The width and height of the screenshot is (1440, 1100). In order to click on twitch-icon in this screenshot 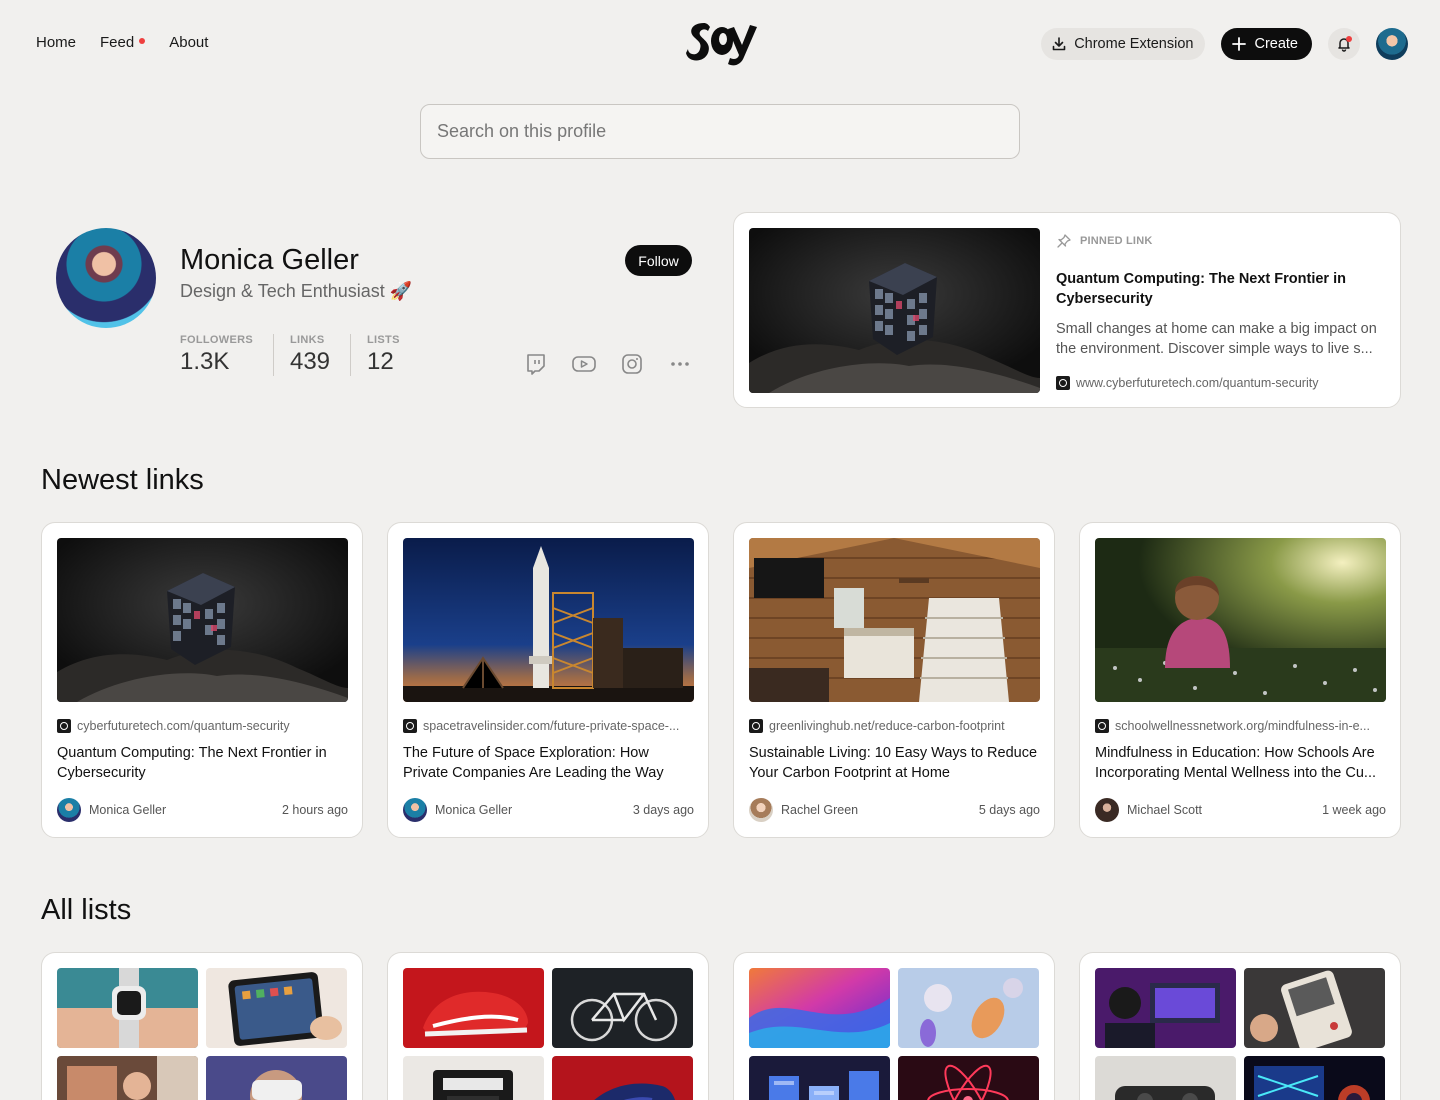, I will do `click(536, 364)`.